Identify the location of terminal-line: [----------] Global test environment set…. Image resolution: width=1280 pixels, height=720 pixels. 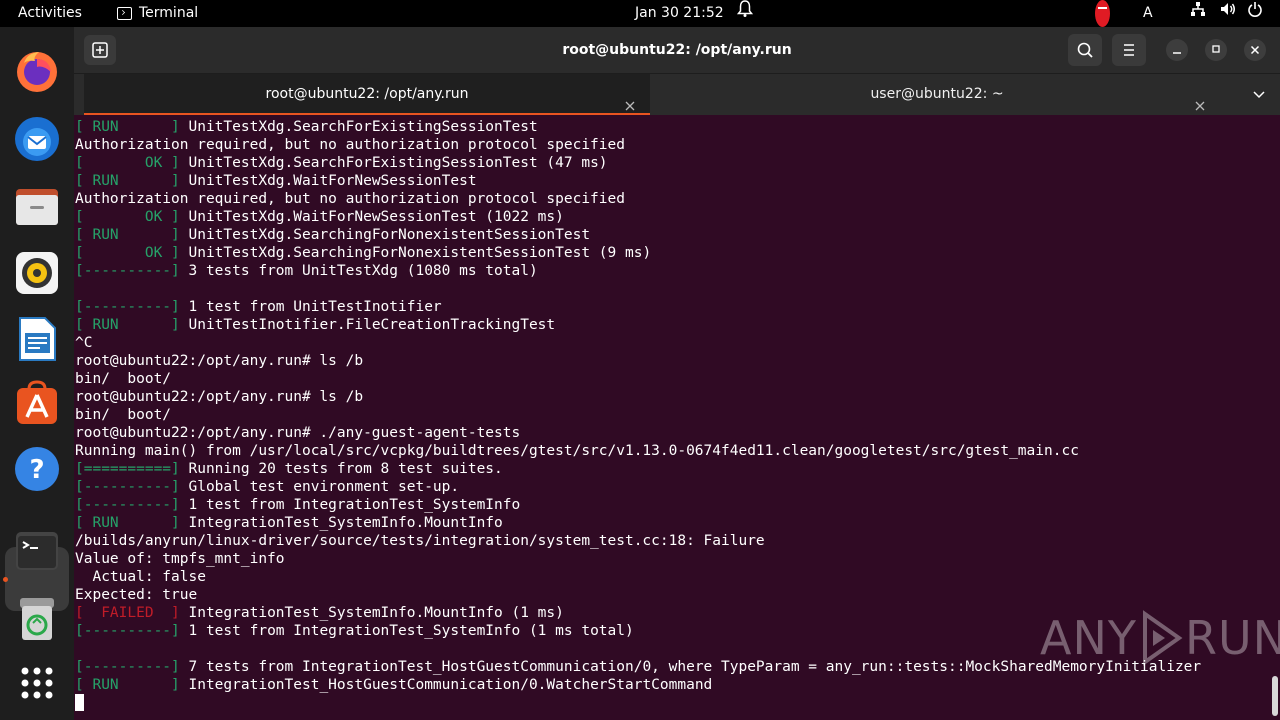
(638, 487).